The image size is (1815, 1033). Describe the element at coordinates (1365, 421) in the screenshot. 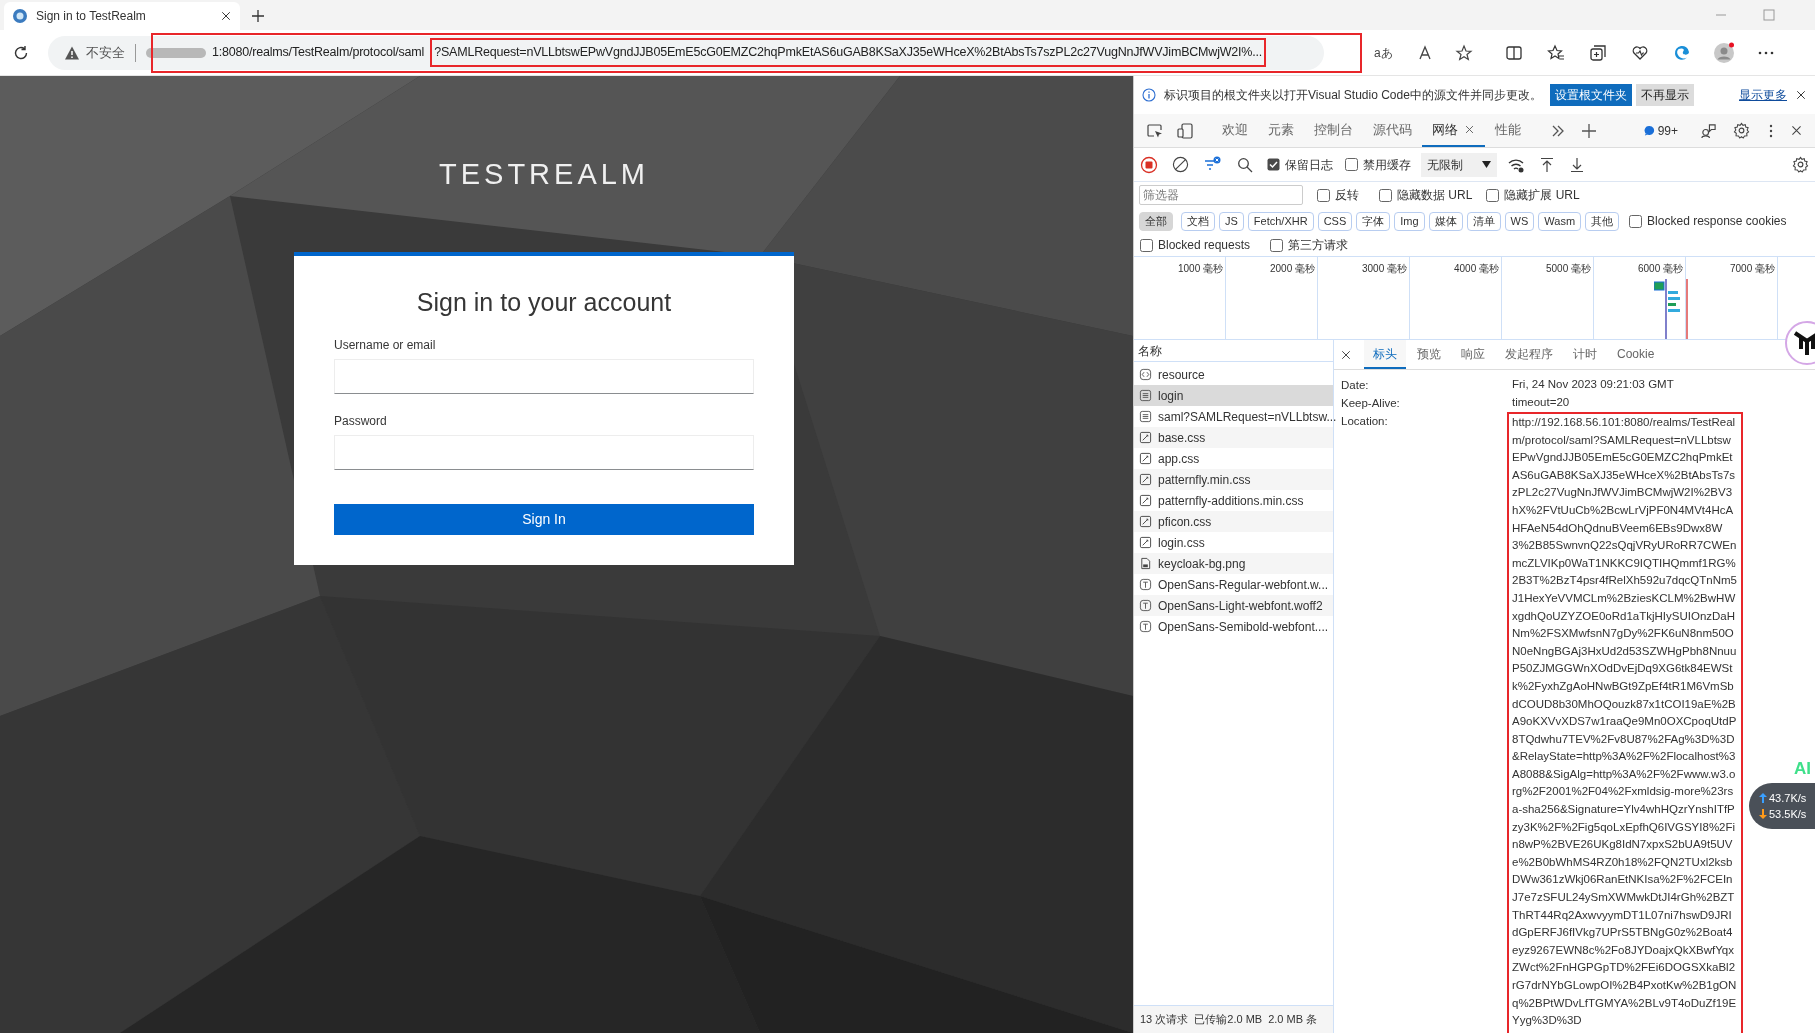

I see `header-name: Location:` at that location.